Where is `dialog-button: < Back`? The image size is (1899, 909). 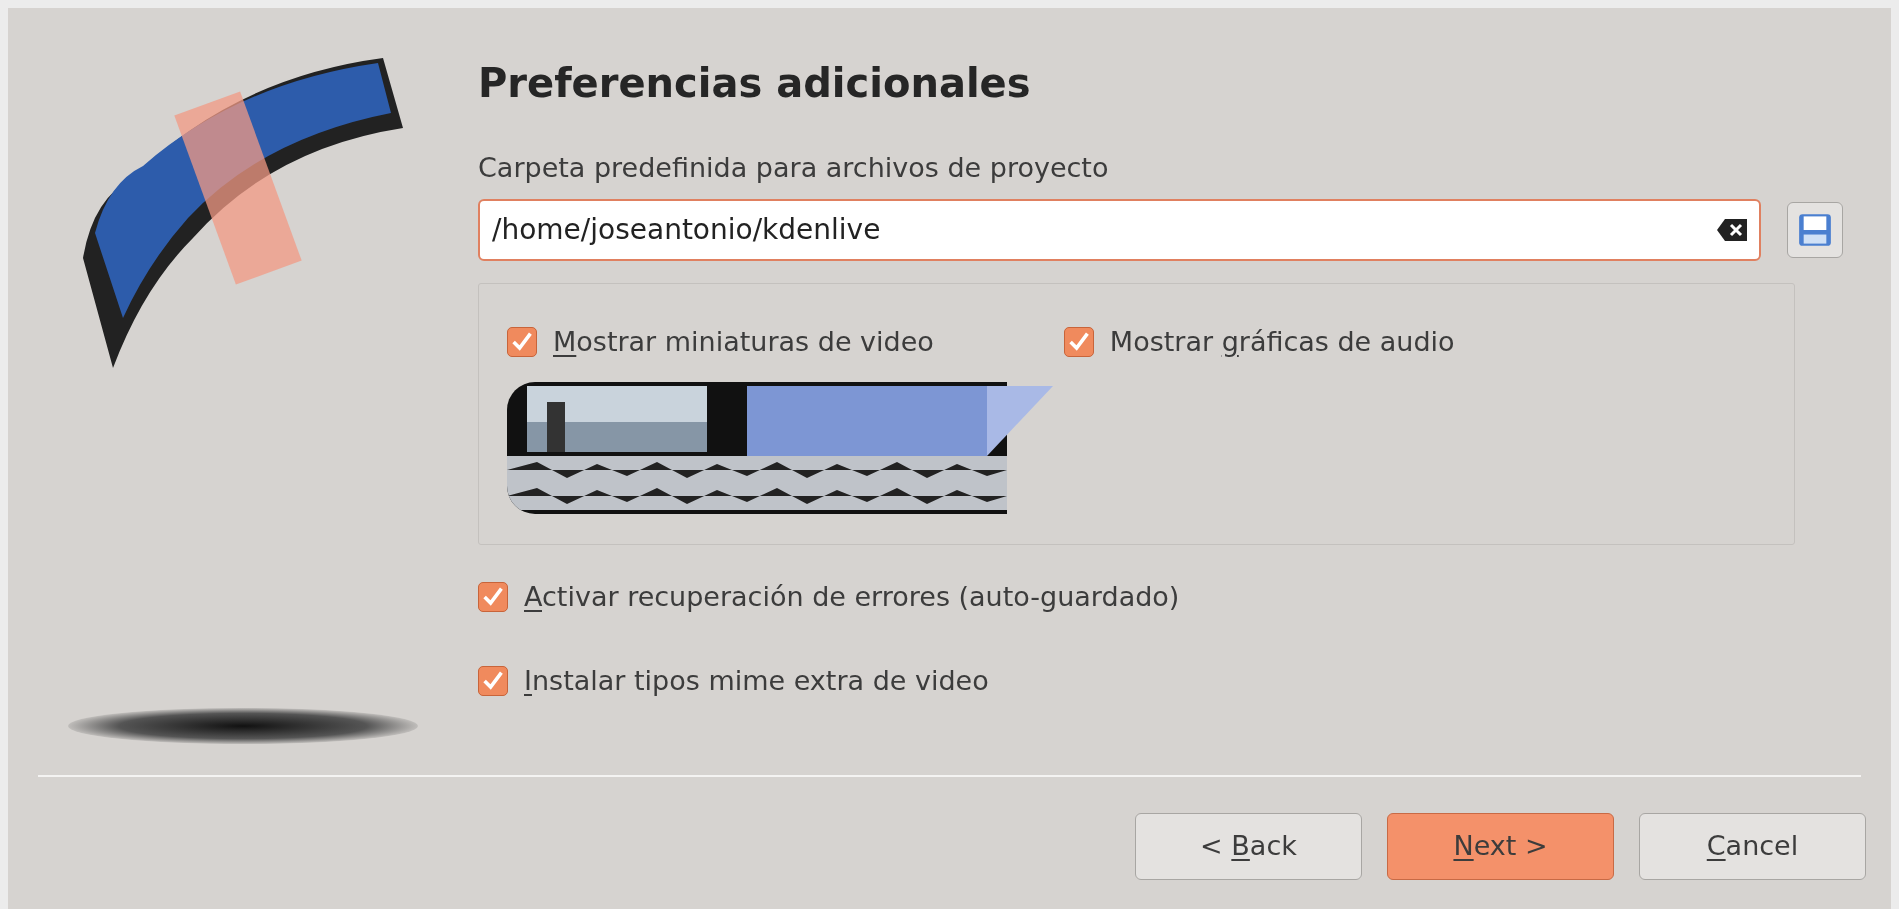 dialog-button: < Back is located at coordinates (1248, 846).